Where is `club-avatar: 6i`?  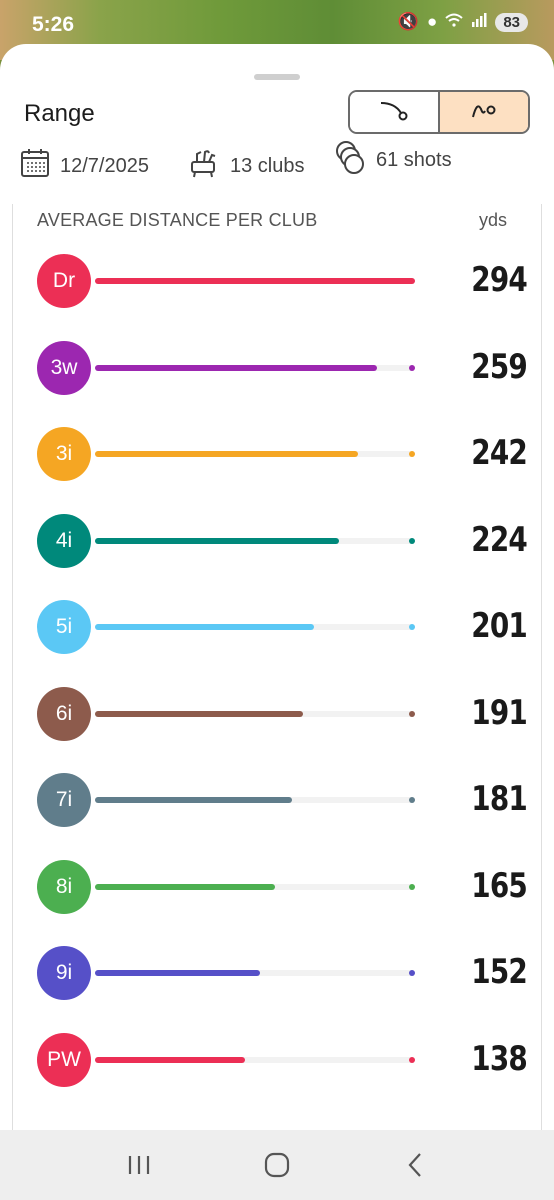 club-avatar: 6i is located at coordinates (64, 713).